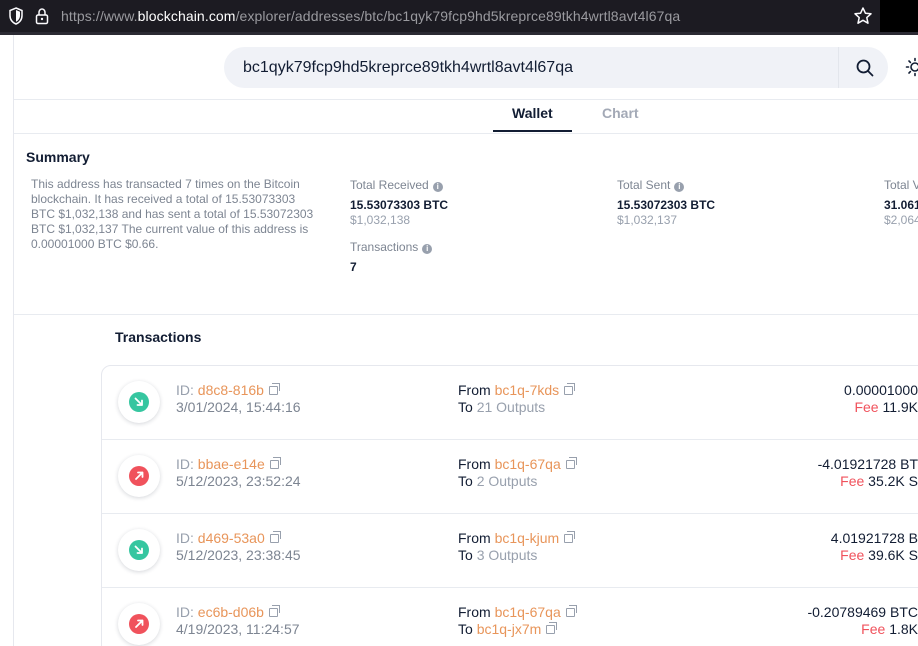  I want to click on transactions-count-label: Transactions i, so click(391, 247).